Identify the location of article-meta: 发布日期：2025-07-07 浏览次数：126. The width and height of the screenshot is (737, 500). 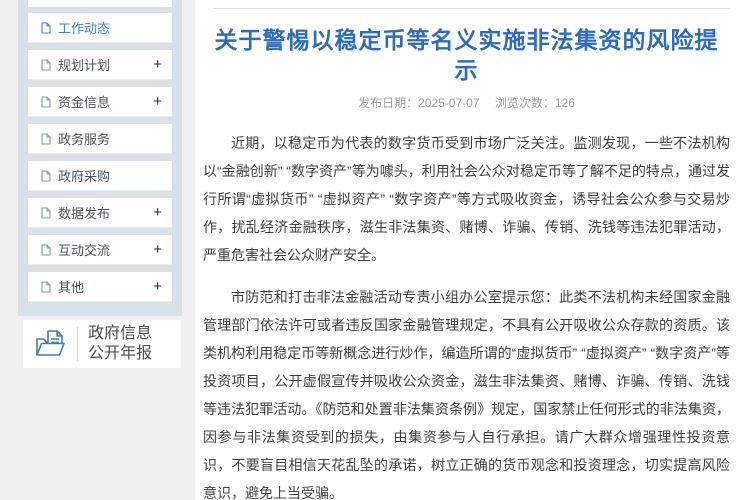
(466, 102).